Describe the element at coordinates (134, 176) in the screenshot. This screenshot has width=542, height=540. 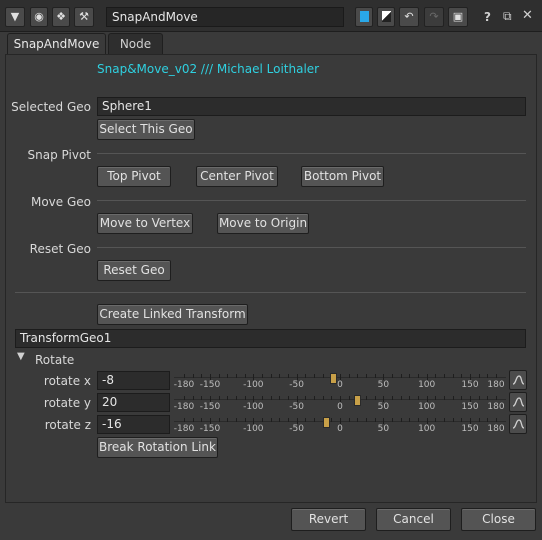
I see `top-pivot-button: Top Pivot` at that location.